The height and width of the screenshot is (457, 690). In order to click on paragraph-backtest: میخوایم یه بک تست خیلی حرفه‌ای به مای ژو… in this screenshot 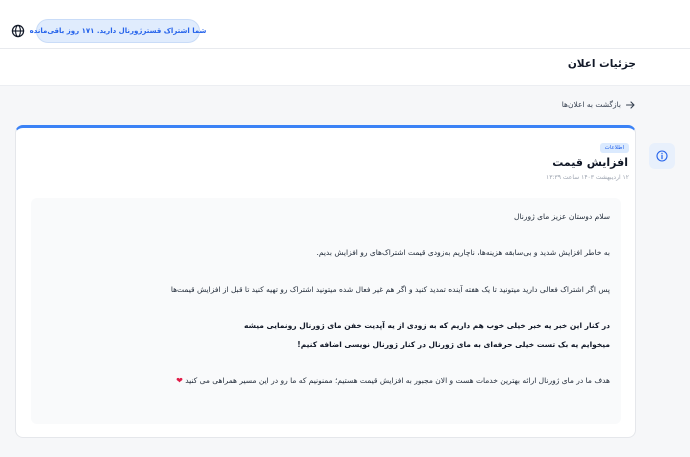, I will do `click(453, 344)`.